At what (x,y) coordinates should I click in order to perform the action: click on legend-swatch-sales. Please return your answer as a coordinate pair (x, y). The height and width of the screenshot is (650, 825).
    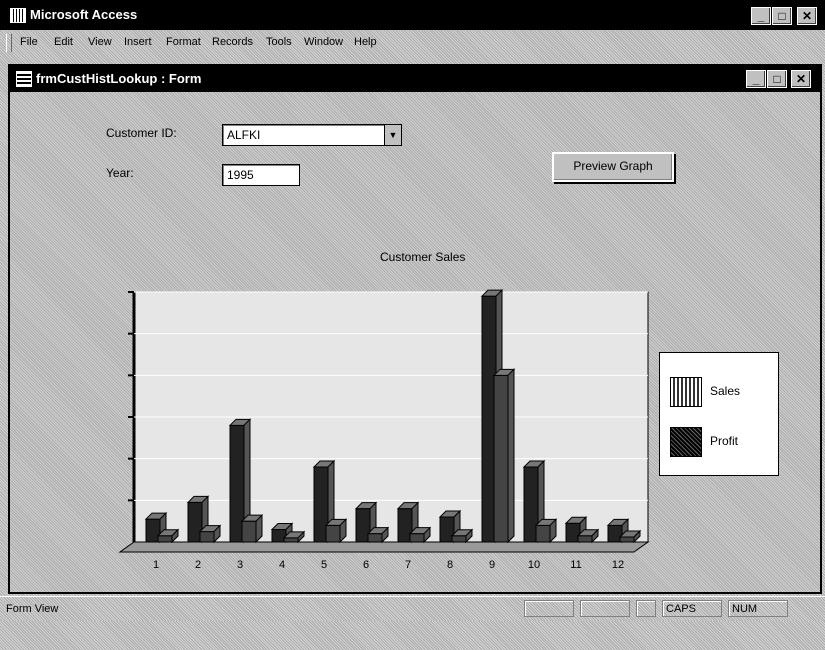
    Looking at the image, I should click on (686, 392).